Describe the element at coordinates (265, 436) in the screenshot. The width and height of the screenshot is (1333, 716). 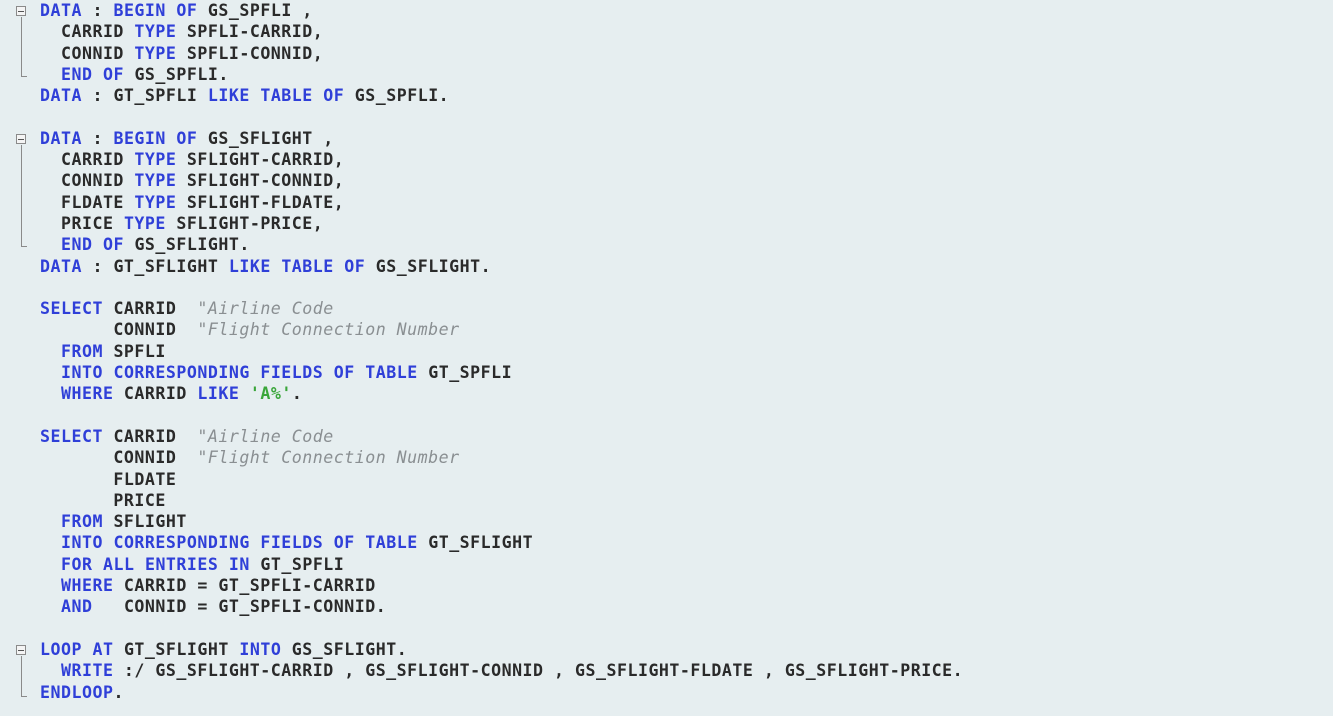
I see `comment-token: "Airline Code` at that location.